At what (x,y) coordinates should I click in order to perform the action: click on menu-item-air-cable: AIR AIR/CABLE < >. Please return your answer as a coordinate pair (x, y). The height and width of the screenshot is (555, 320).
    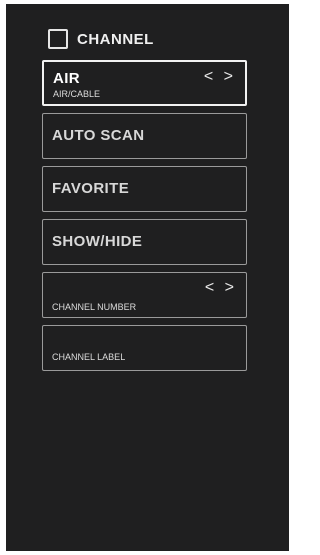
    Looking at the image, I should click on (144, 83).